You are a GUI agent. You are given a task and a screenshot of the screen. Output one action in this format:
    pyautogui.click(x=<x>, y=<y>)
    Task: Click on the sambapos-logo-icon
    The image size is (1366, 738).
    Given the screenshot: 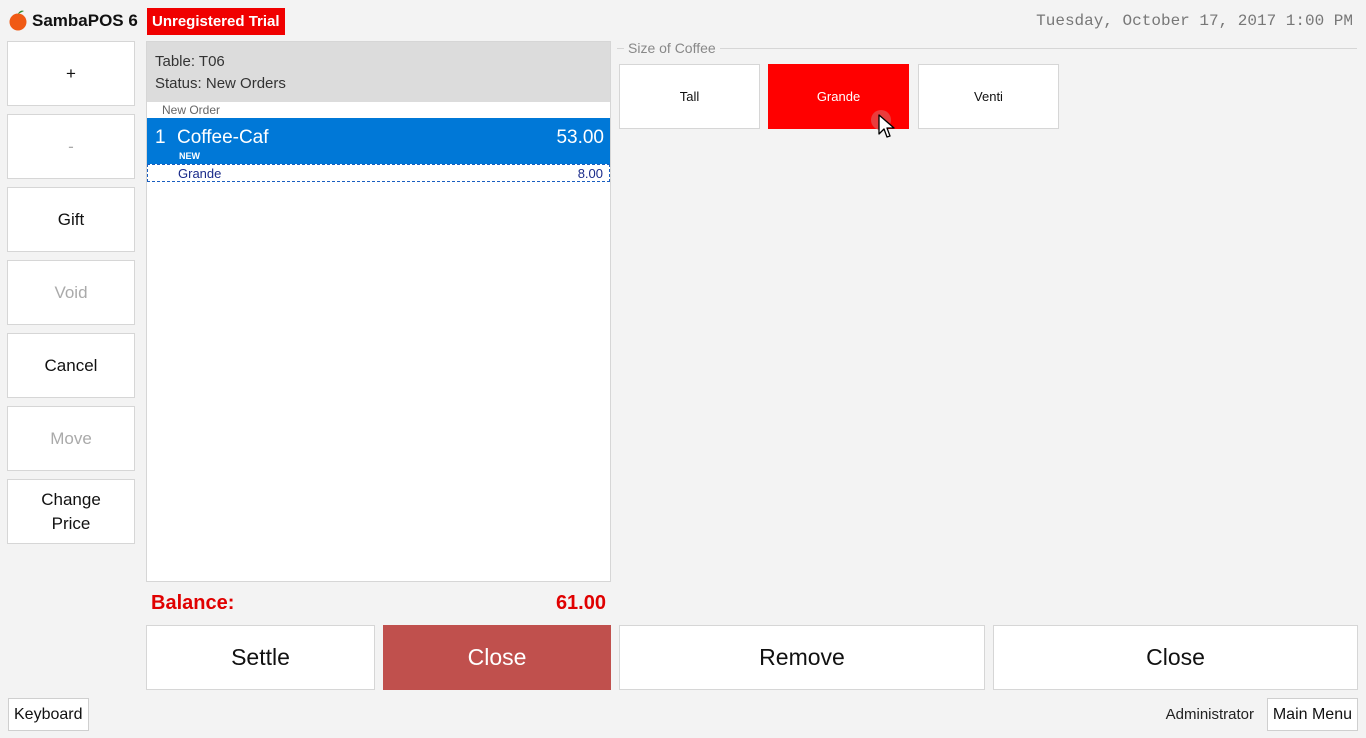 What is the action you would take?
    pyautogui.click(x=18, y=20)
    